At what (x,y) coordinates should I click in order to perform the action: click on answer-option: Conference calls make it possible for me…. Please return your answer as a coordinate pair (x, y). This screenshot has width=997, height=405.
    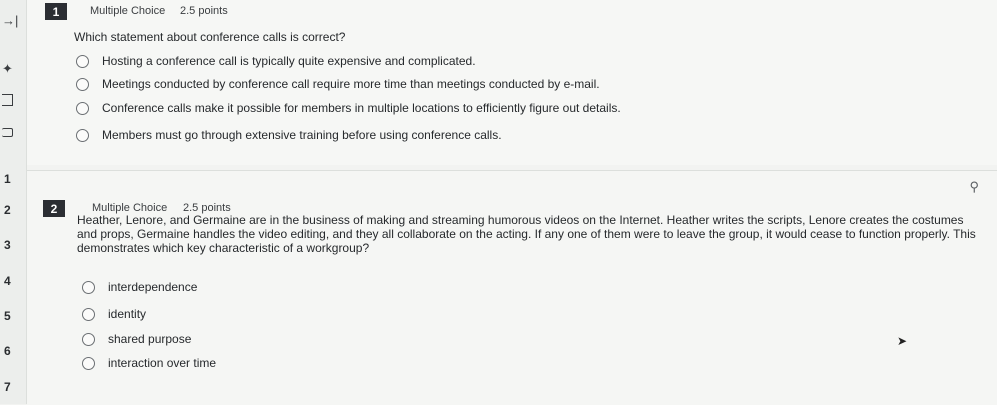
    Looking at the image, I should click on (348, 108).